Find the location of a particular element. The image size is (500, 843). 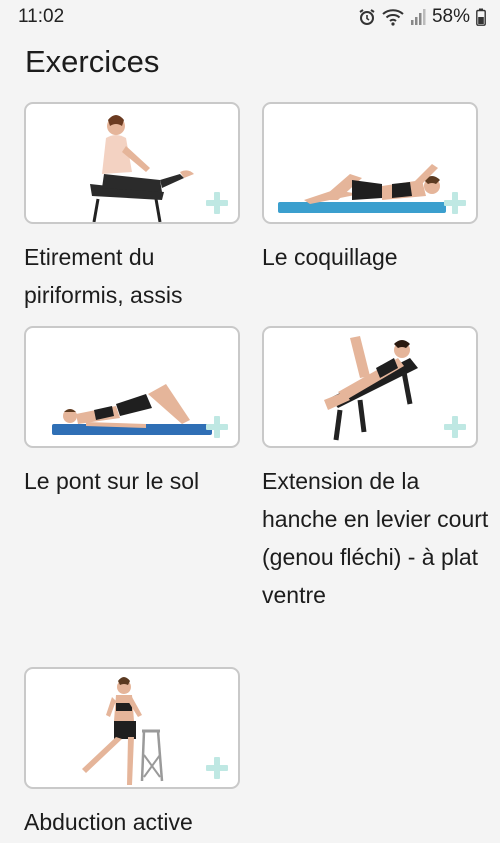

wifi-icon is located at coordinates (393, 17).